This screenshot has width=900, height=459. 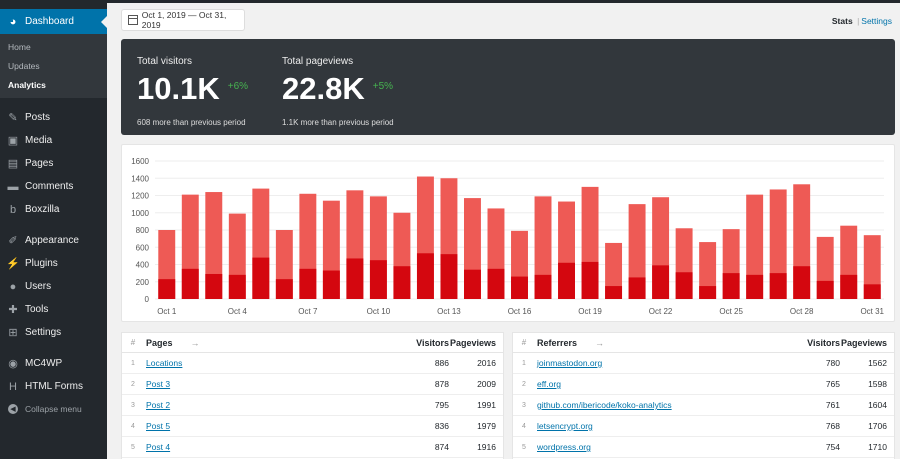 What do you see at coordinates (158, 447) in the screenshot?
I see `row-link: Post 4` at bounding box center [158, 447].